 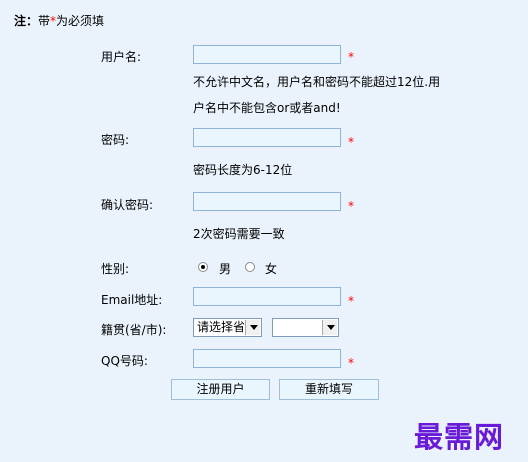 I want to click on email-required-star: *, so click(x=351, y=301).